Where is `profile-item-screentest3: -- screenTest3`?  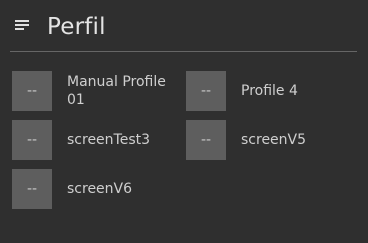 profile-item-screentest3: -- screenTest3 is located at coordinates (92, 140).